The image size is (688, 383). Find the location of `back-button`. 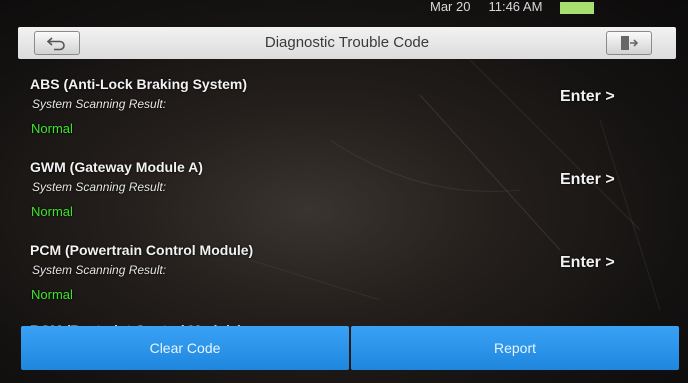

back-button is located at coordinates (57, 43).